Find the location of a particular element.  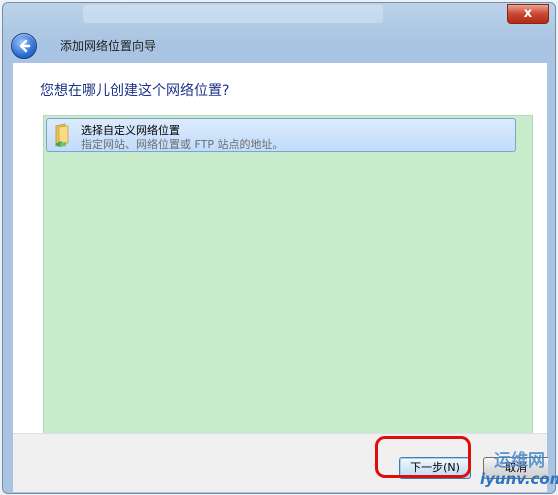

highlight-annotation is located at coordinates (423, 457).